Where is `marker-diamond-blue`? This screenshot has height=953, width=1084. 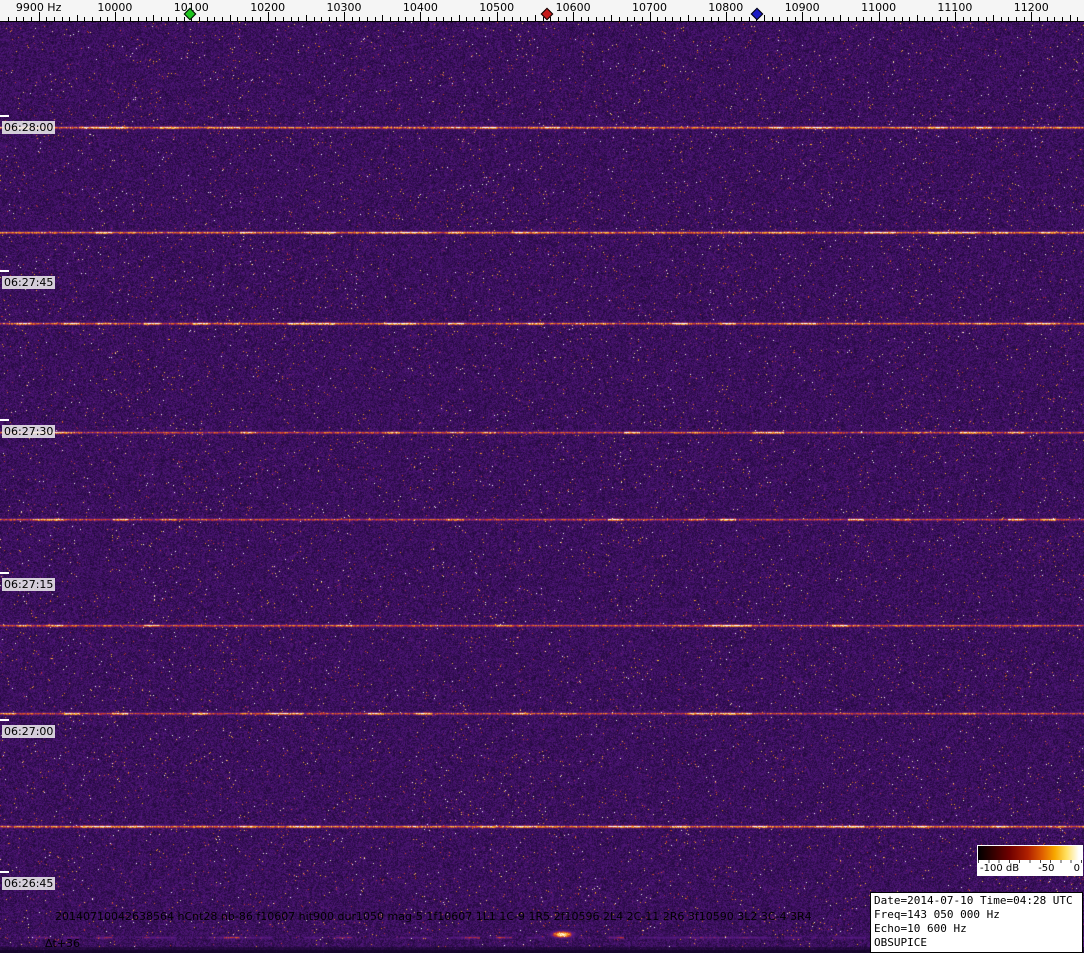
marker-diamond-blue is located at coordinates (757, 14).